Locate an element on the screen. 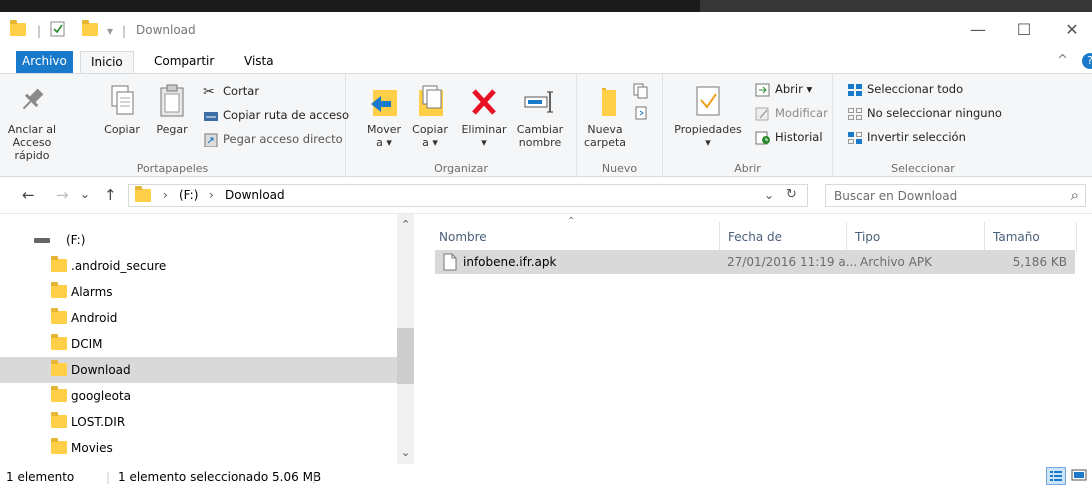 The width and height of the screenshot is (1092, 489). search-input: Buscar en Download ⌕ is located at coordinates (955, 195).